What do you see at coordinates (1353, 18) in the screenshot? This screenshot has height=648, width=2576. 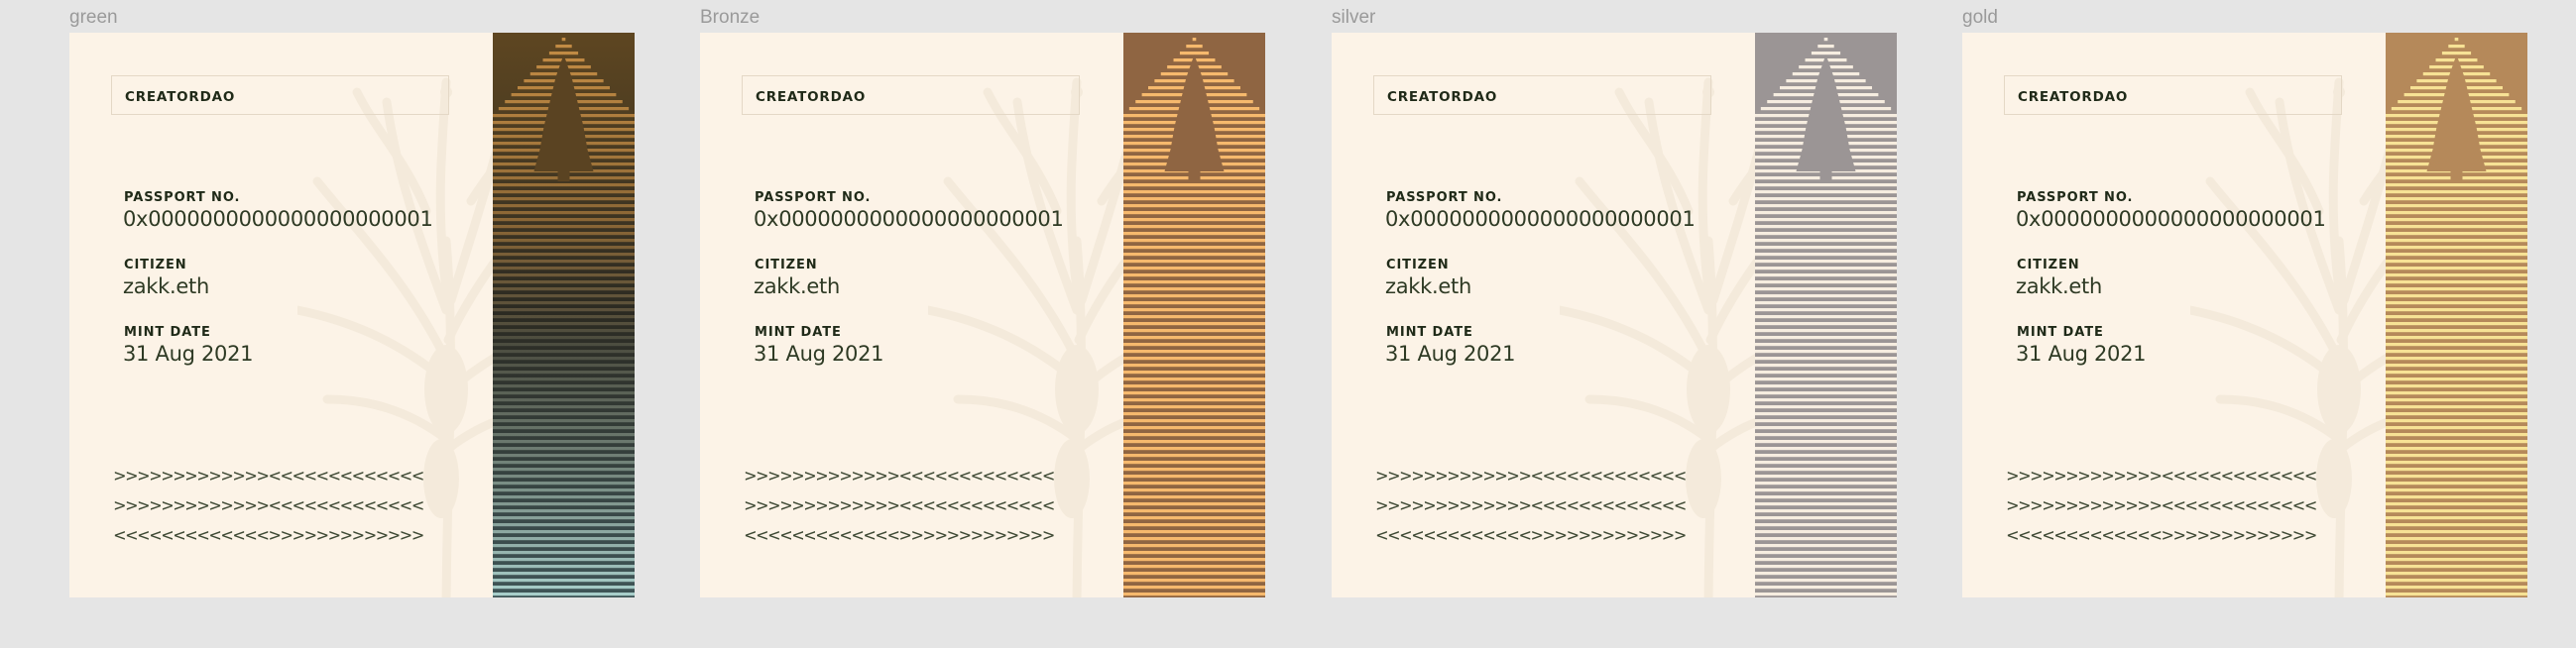 I see `frame-label: silver` at bounding box center [1353, 18].